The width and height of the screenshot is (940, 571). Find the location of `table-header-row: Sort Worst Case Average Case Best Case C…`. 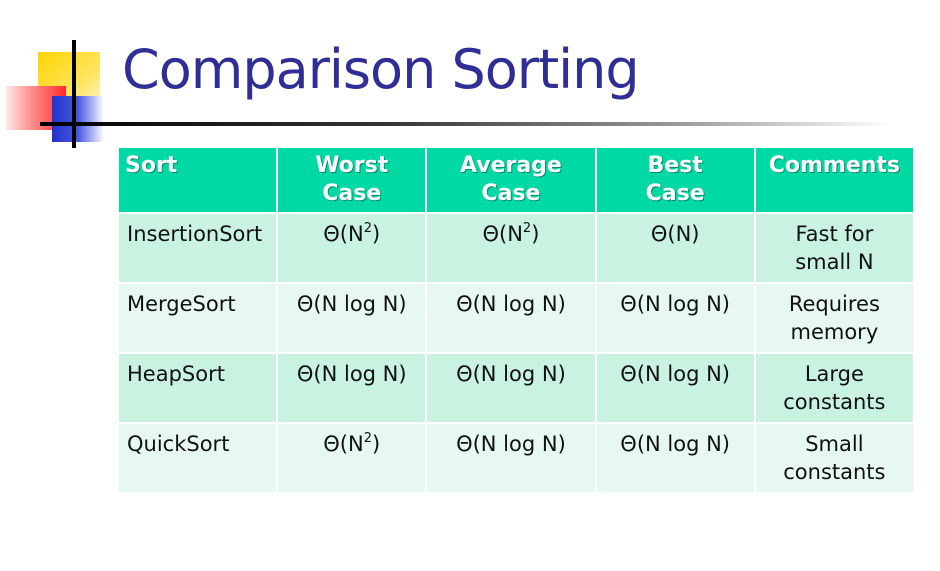

table-header-row: Sort Worst Case Average Case Best Case C… is located at coordinates (516, 180).